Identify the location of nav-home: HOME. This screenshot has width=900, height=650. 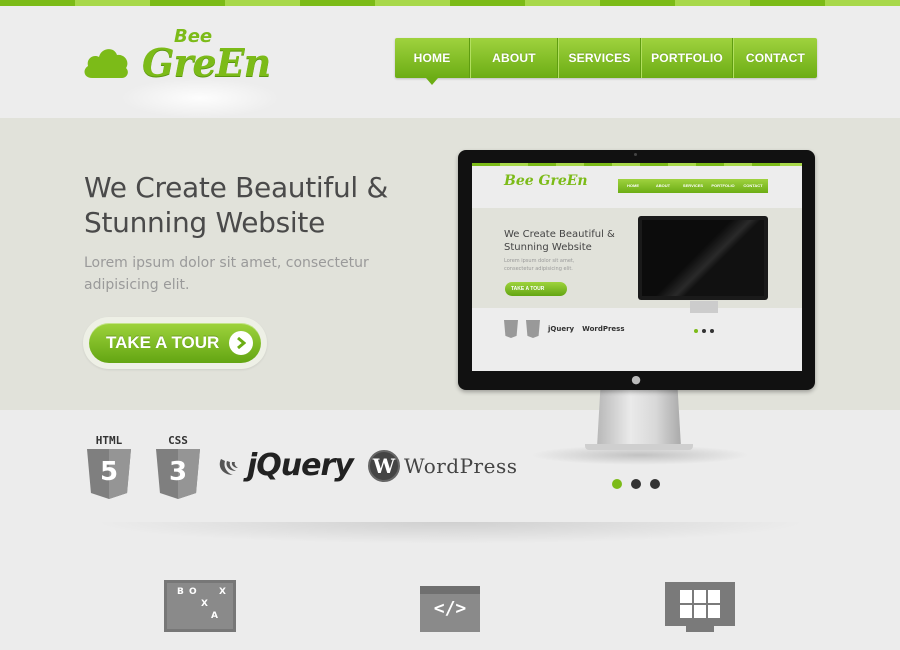
(432, 61).